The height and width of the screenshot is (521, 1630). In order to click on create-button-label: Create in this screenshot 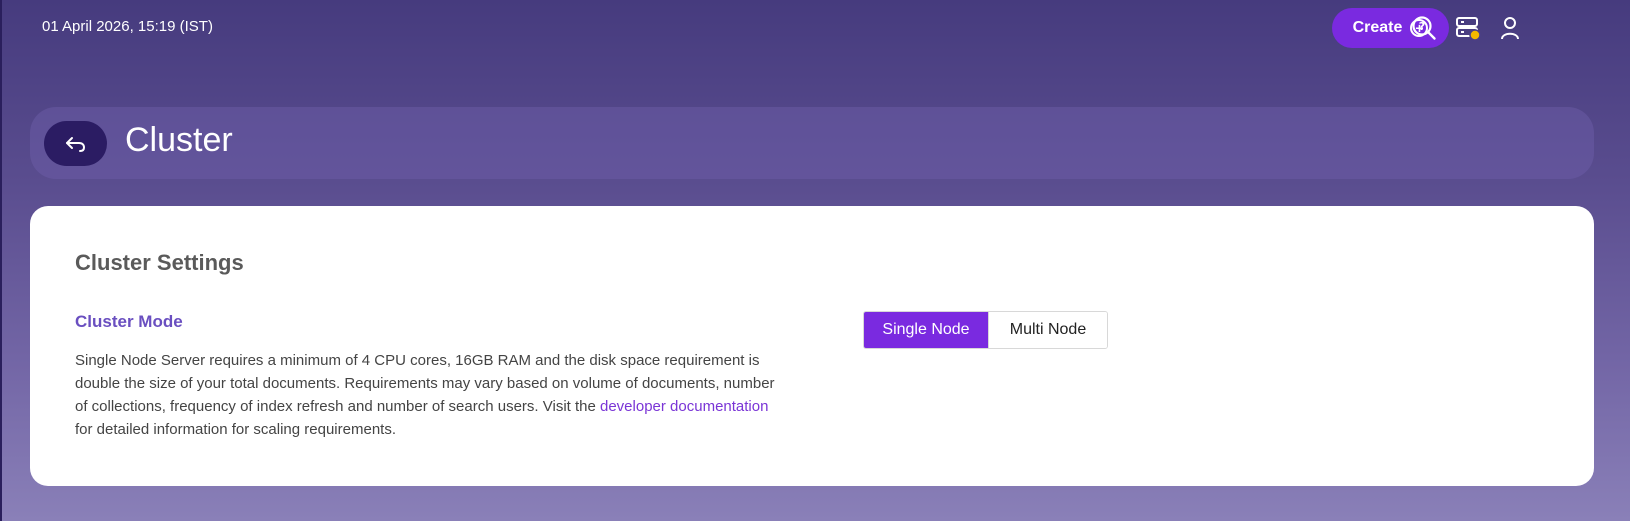, I will do `click(1377, 27)`.